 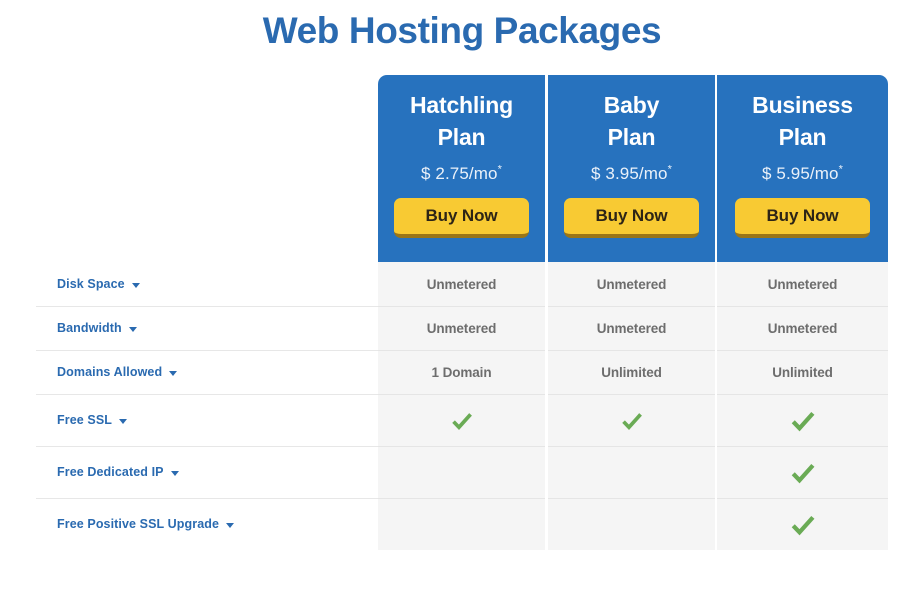 I want to click on plan-card-business: Business Plan $ 5.95/mo* Buy Now, so click(x=802, y=168).